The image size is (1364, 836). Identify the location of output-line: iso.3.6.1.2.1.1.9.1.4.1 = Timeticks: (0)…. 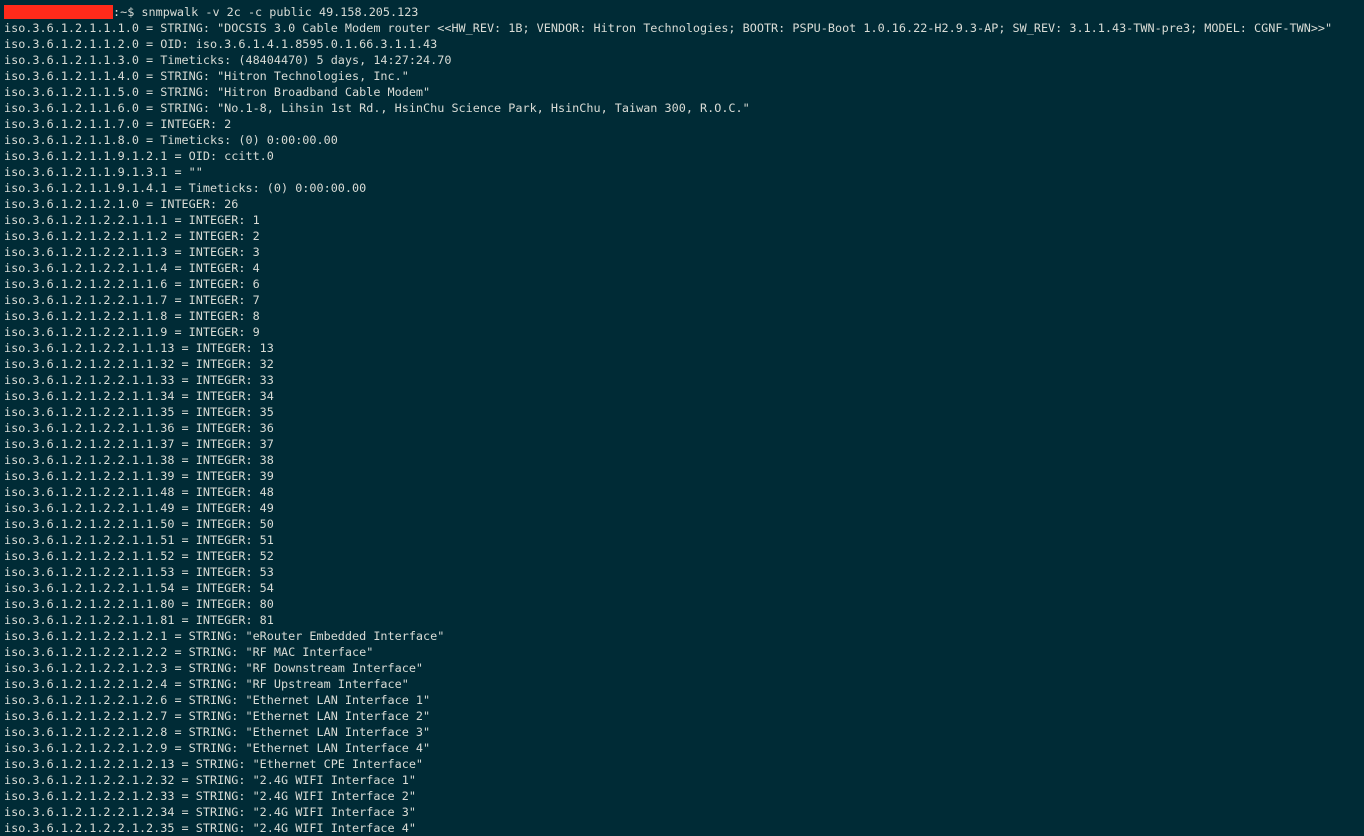
(185, 188).